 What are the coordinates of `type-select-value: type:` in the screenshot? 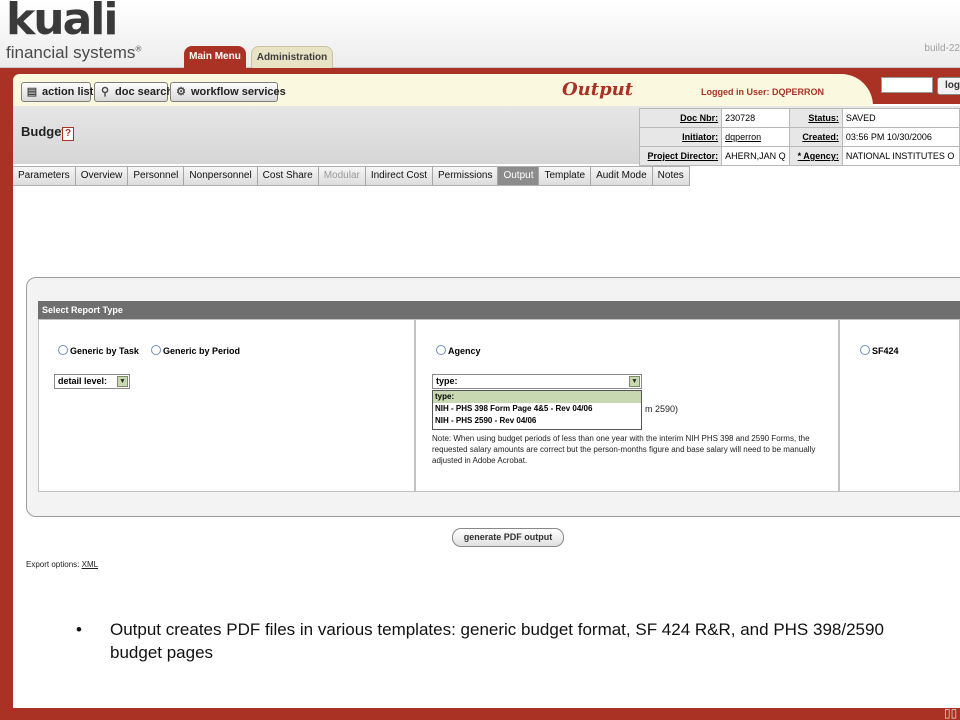 It's located at (447, 381).